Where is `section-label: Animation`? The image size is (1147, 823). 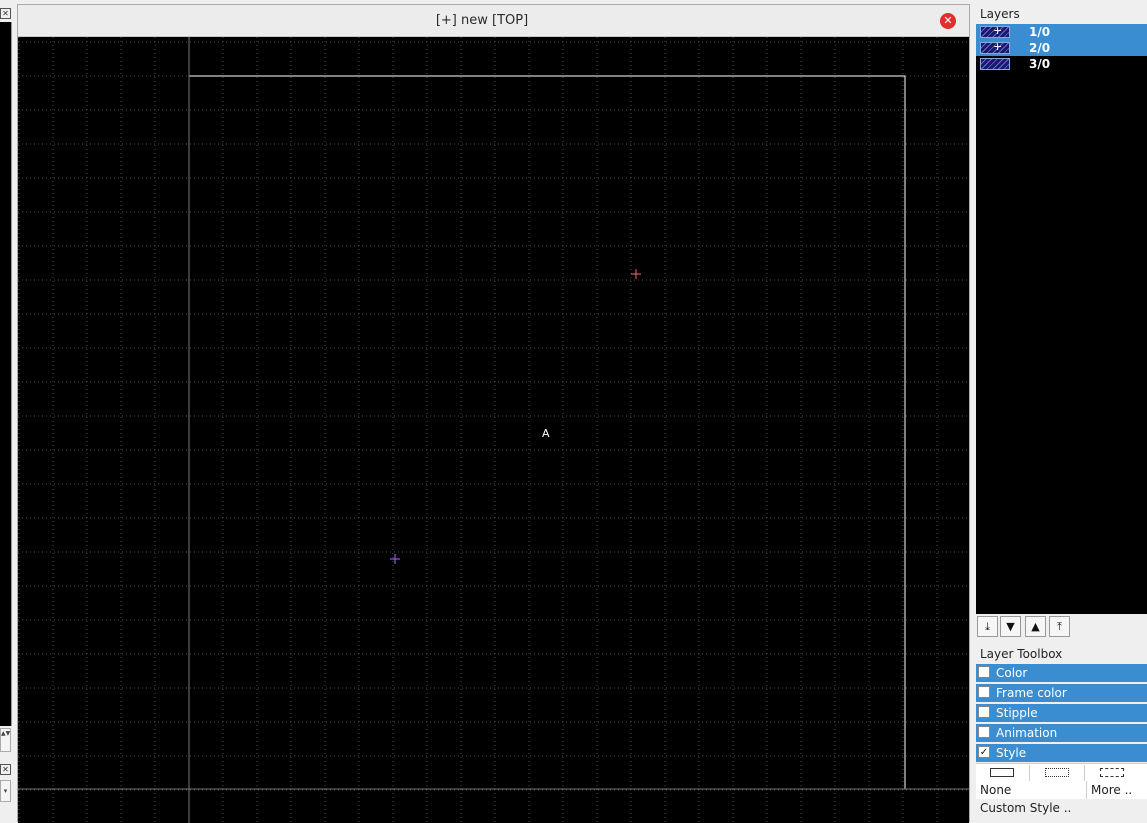 section-label: Animation is located at coordinates (1027, 733).